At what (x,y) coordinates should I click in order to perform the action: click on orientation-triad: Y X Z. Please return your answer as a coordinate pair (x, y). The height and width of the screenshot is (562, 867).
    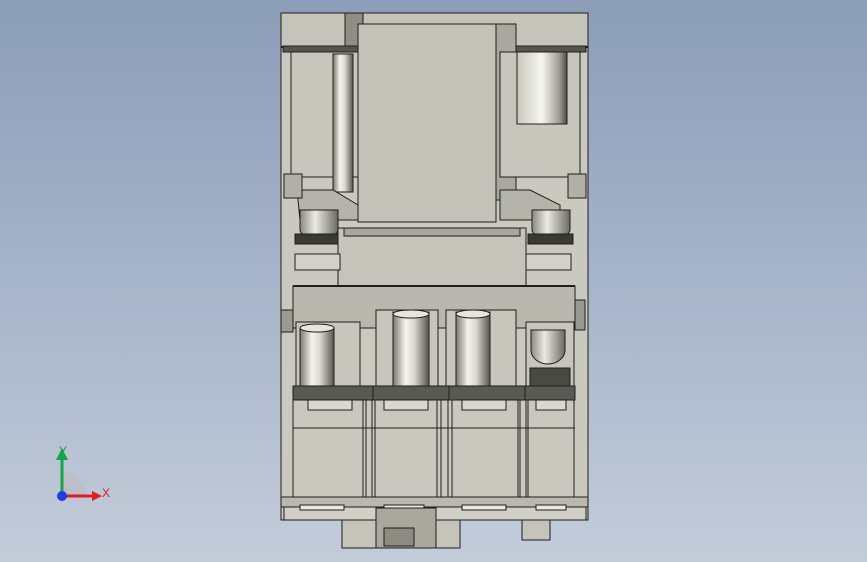
    Looking at the image, I should click on (80, 474).